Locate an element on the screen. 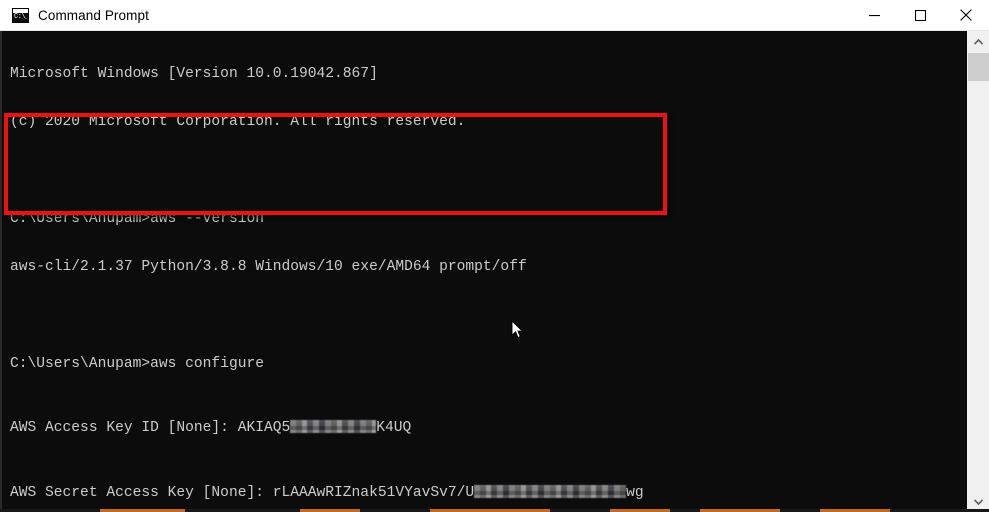 The height and width of the screenshot is (512, 989). access-key-prefix-text: AWS Access Key ID [None]: AKIAQ5 is located at coordinates (150, 428).